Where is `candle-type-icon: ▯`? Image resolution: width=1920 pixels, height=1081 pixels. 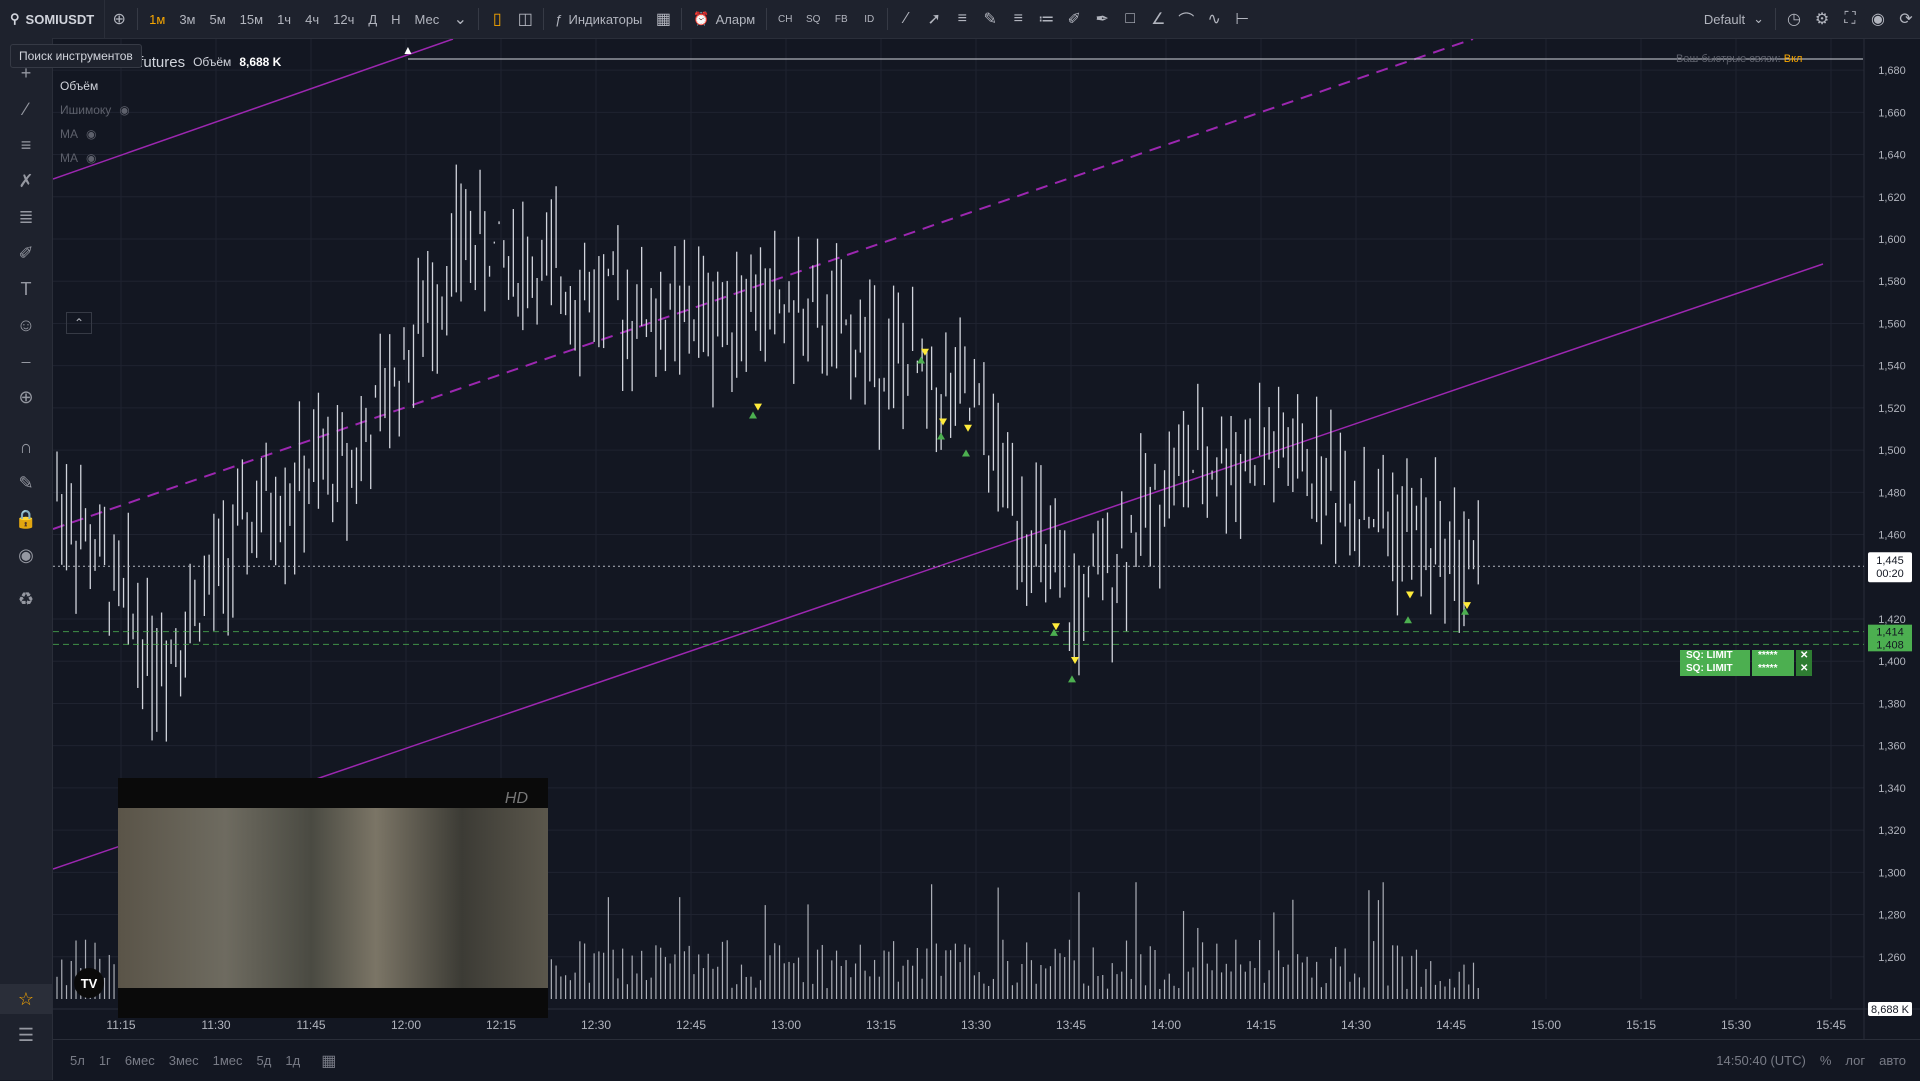 candle-type-icon: ▯ is located at coordinates (497, 19).